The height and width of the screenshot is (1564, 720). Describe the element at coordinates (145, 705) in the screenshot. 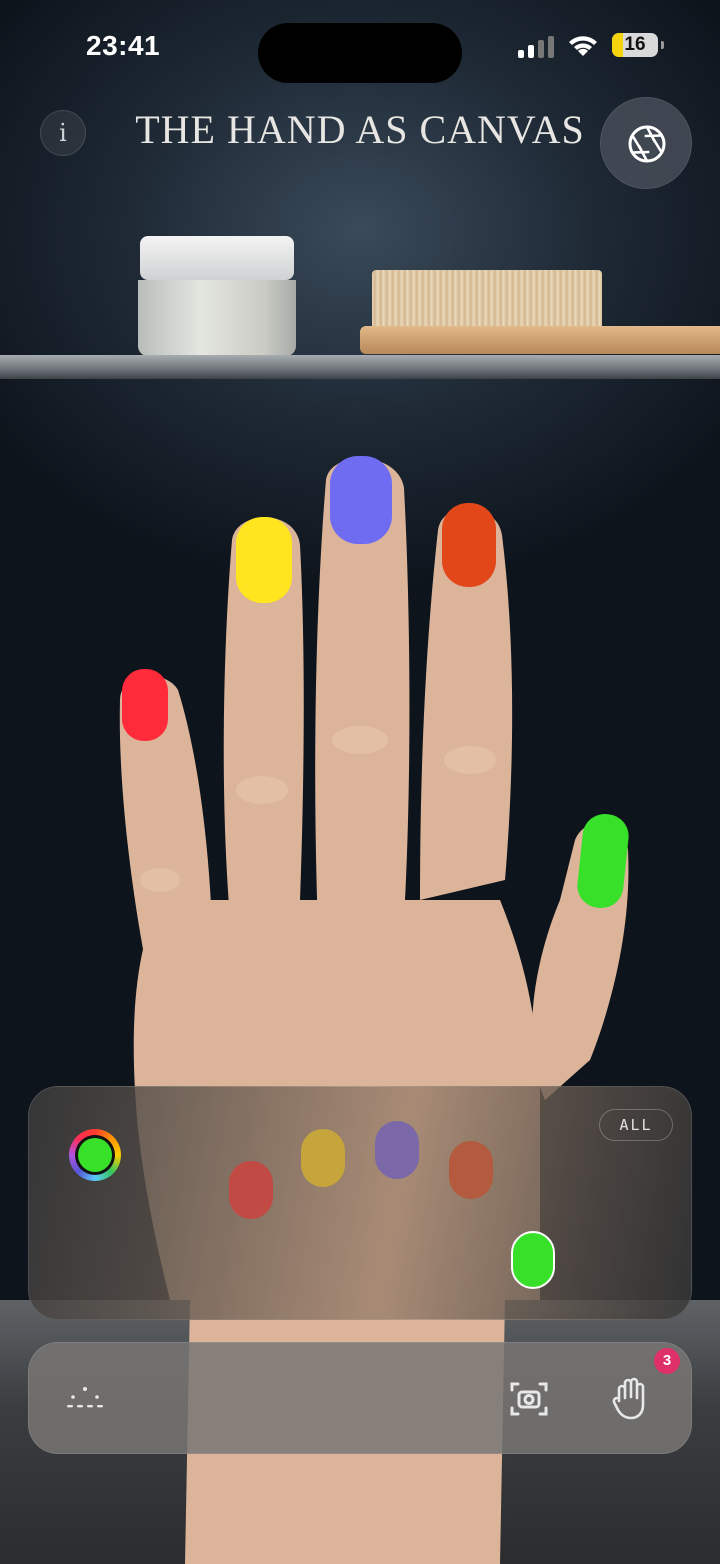

I see `nail-pinky` at that location.